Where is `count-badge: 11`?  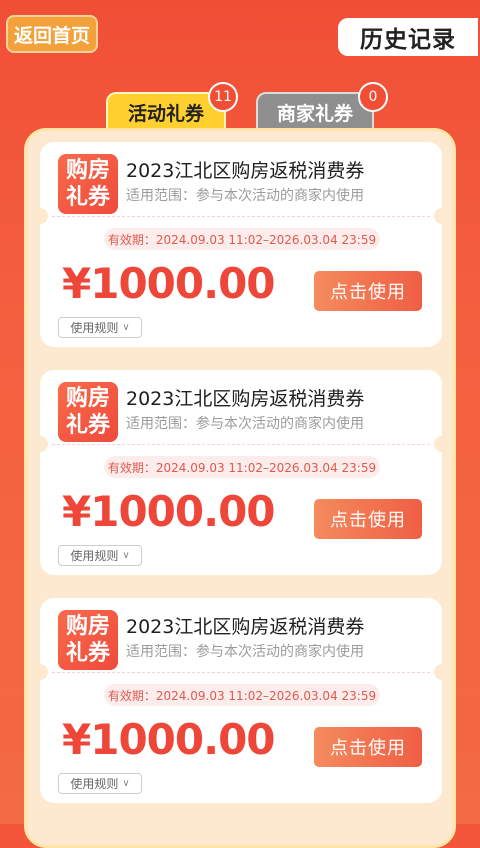 count-badge: 11 is located at coordinates (223, 97).